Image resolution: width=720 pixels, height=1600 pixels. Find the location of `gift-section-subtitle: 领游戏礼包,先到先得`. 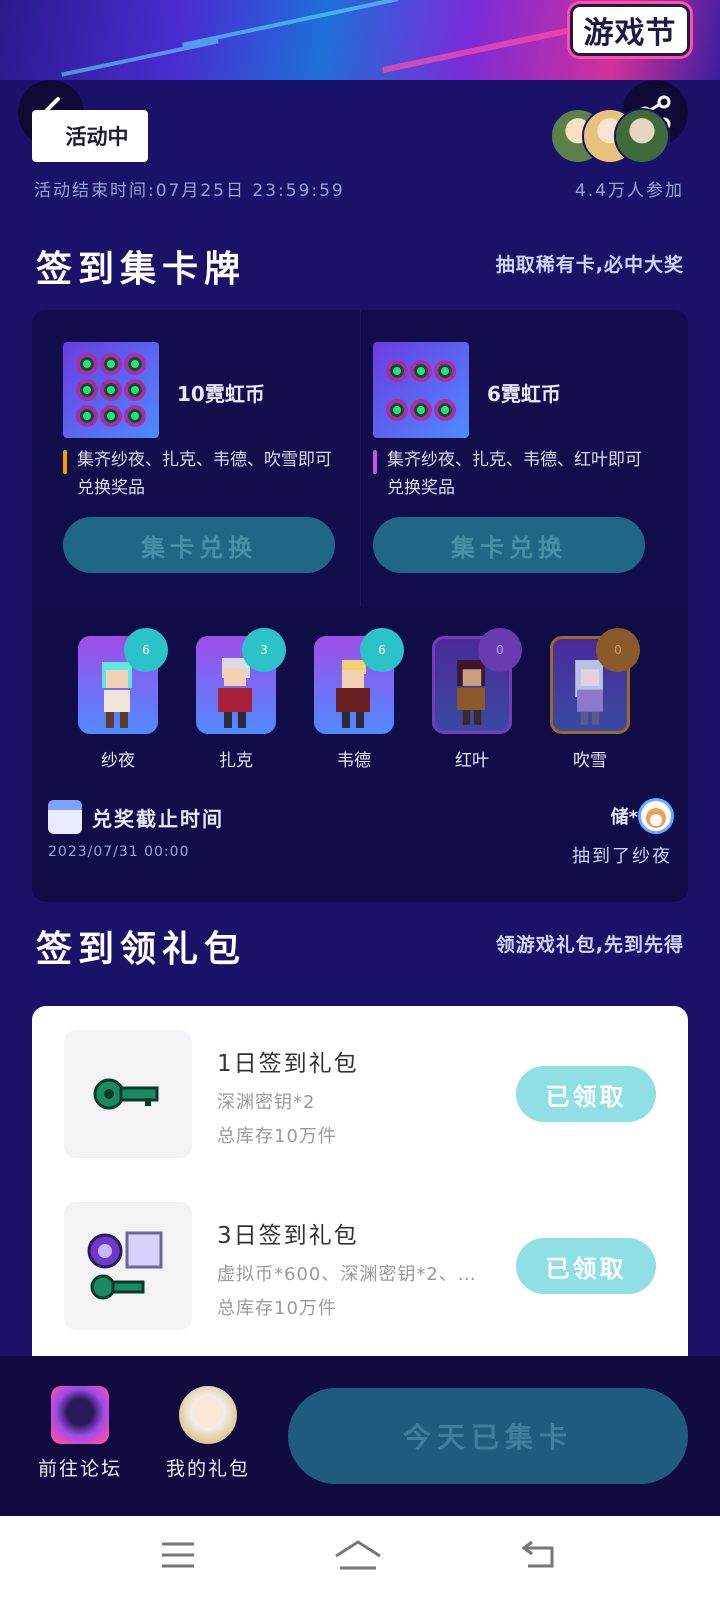

gift-section-subtitle: 领游戏礼包,先到先得 is located at coordinates (589, 945).